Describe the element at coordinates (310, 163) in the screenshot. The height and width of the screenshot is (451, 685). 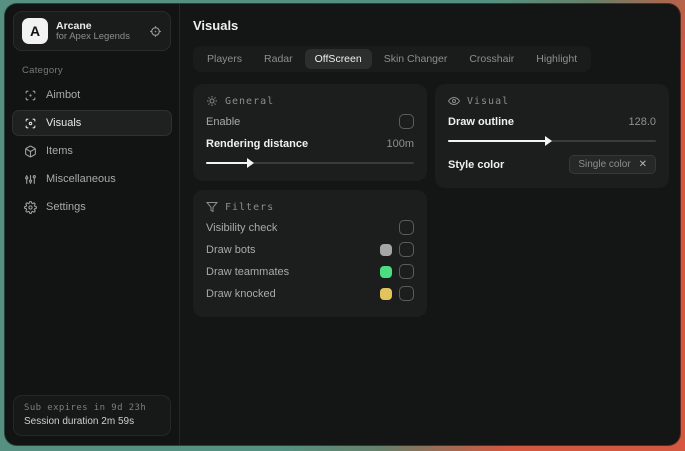
I see `rendering-distance-slider` at that location.